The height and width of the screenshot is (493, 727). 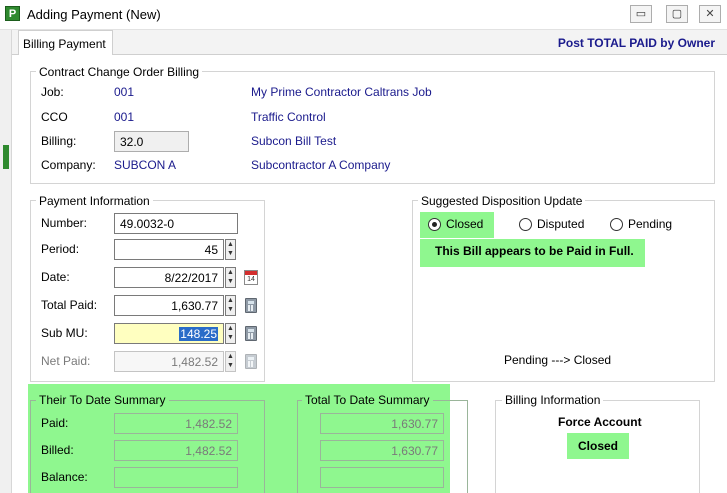 I want to click on billing-number-field: 32.0, so click(x=151, y=141).